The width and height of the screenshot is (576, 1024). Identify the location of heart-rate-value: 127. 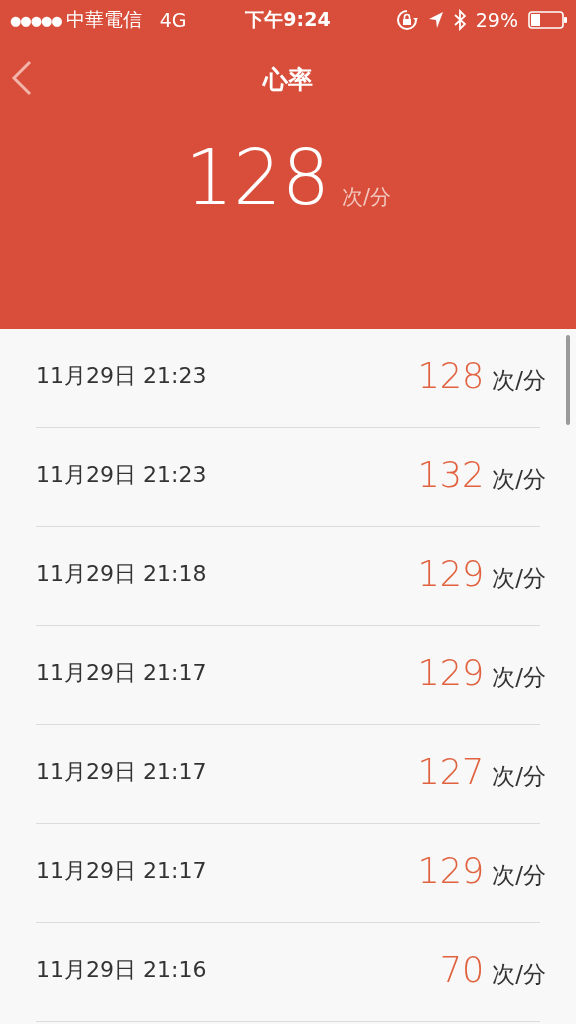
(451, 772).